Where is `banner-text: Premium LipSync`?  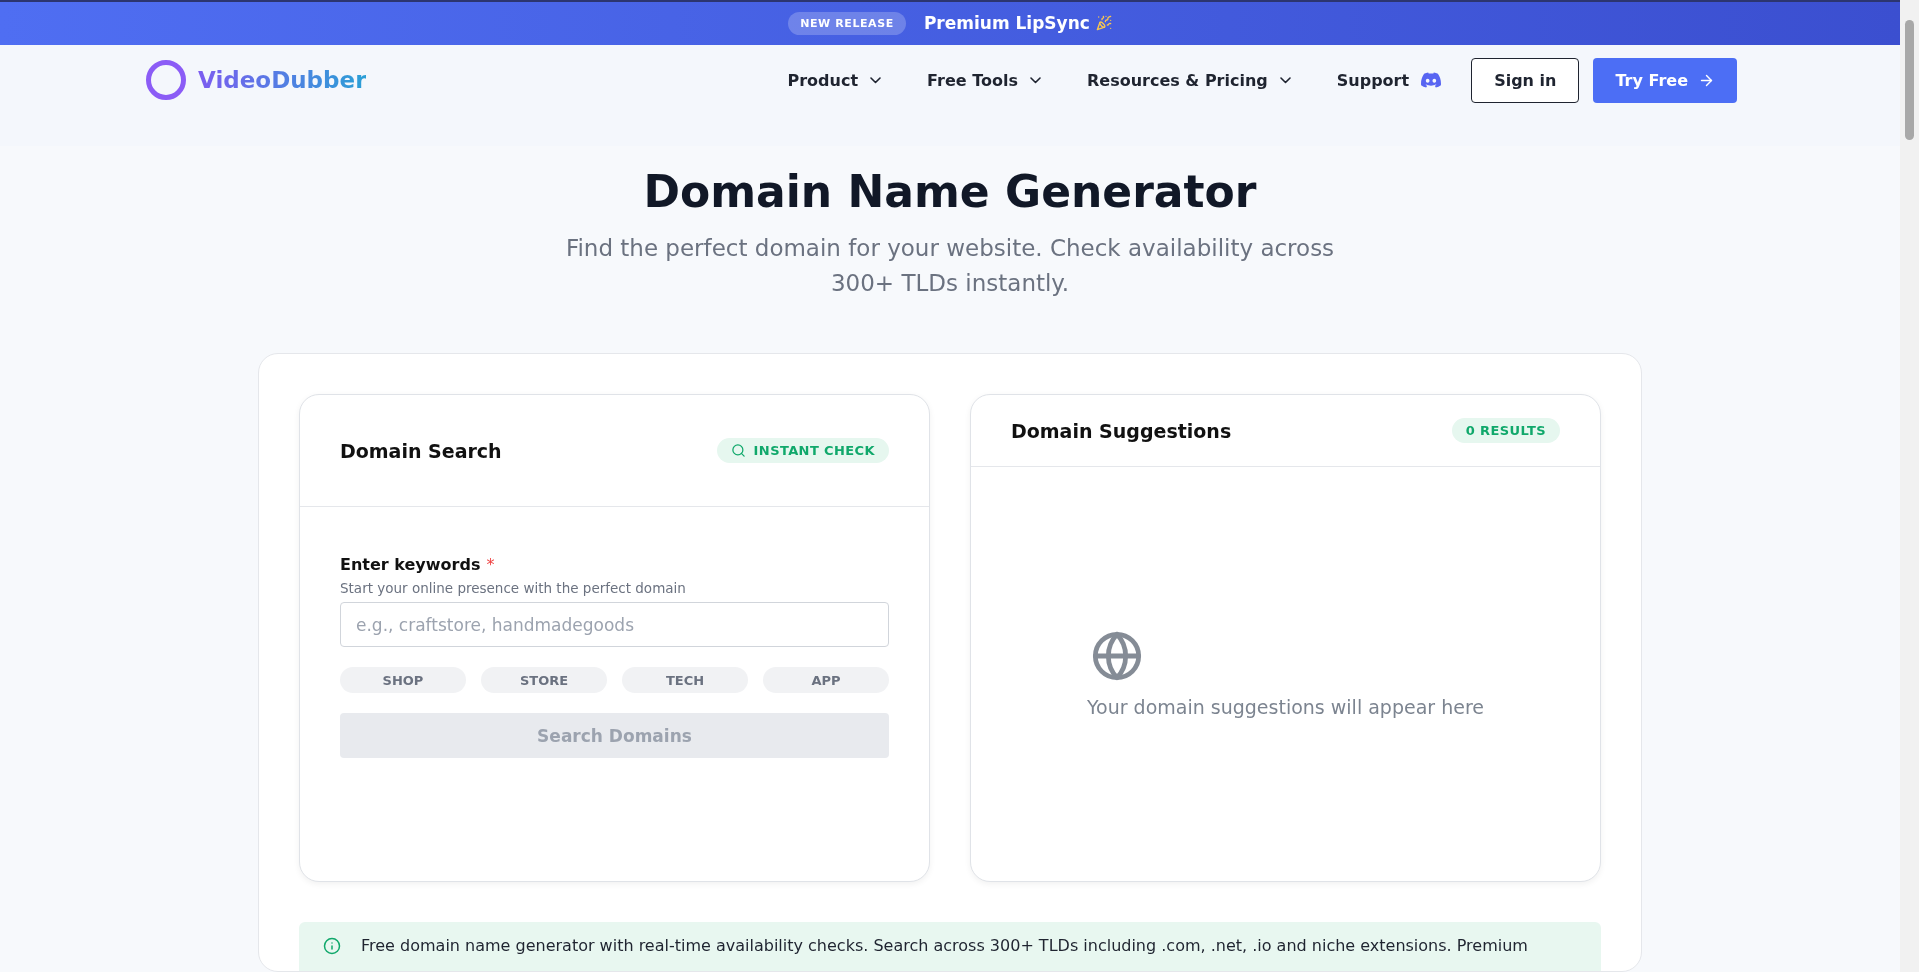 banner-text: Premium LipSync is located at coordinates (1006, 23).